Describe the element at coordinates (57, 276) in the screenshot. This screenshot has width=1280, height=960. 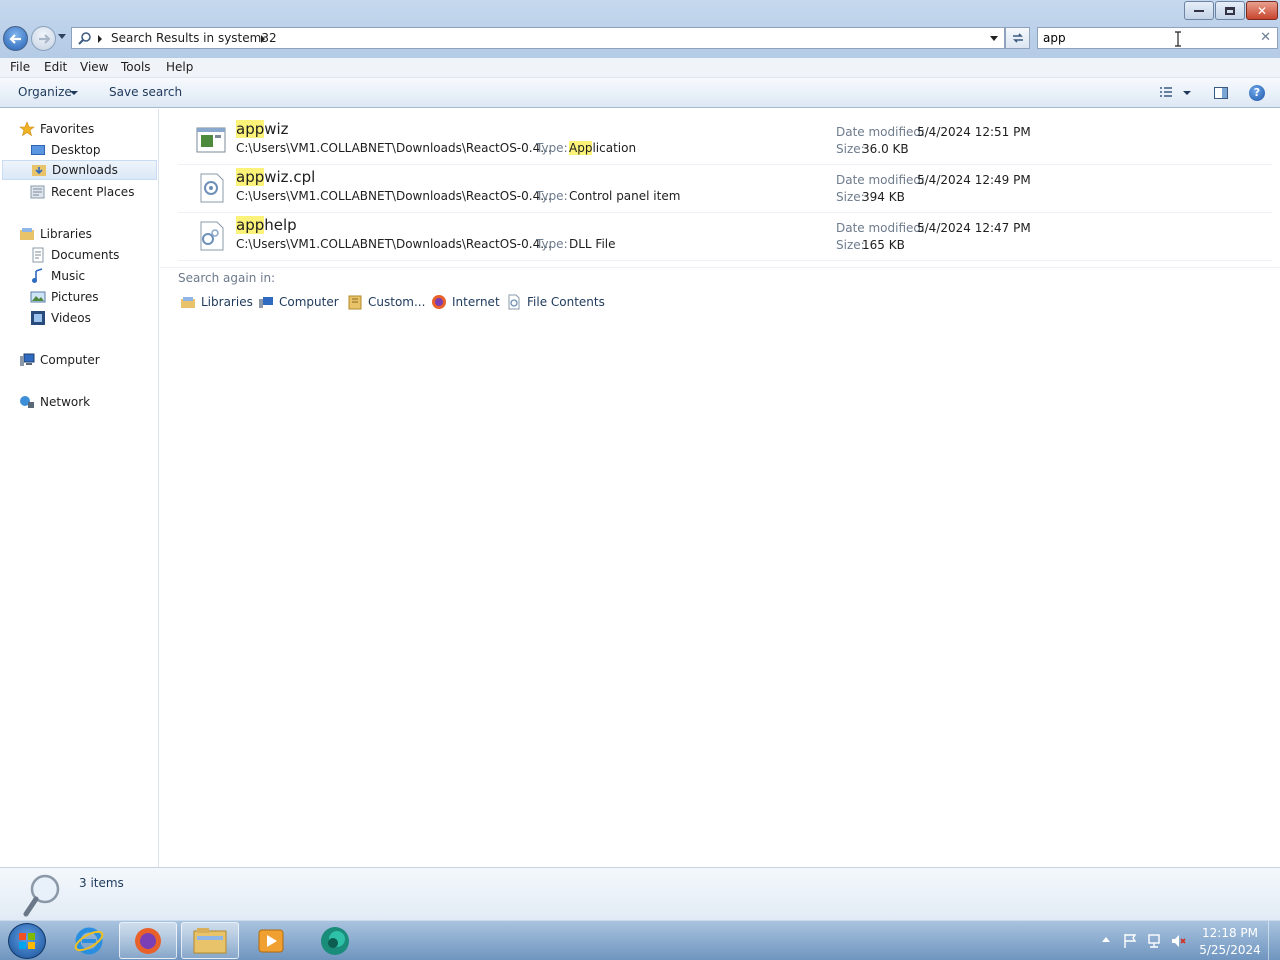
I see `nav-music: Music` at that location.